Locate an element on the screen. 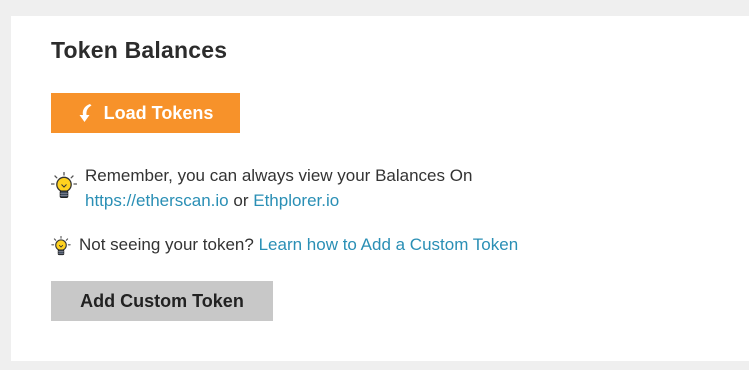 This screenshot has height=370, width=749. ethplorer-link: Ethplorer.io is located at coordinates (296, 200).